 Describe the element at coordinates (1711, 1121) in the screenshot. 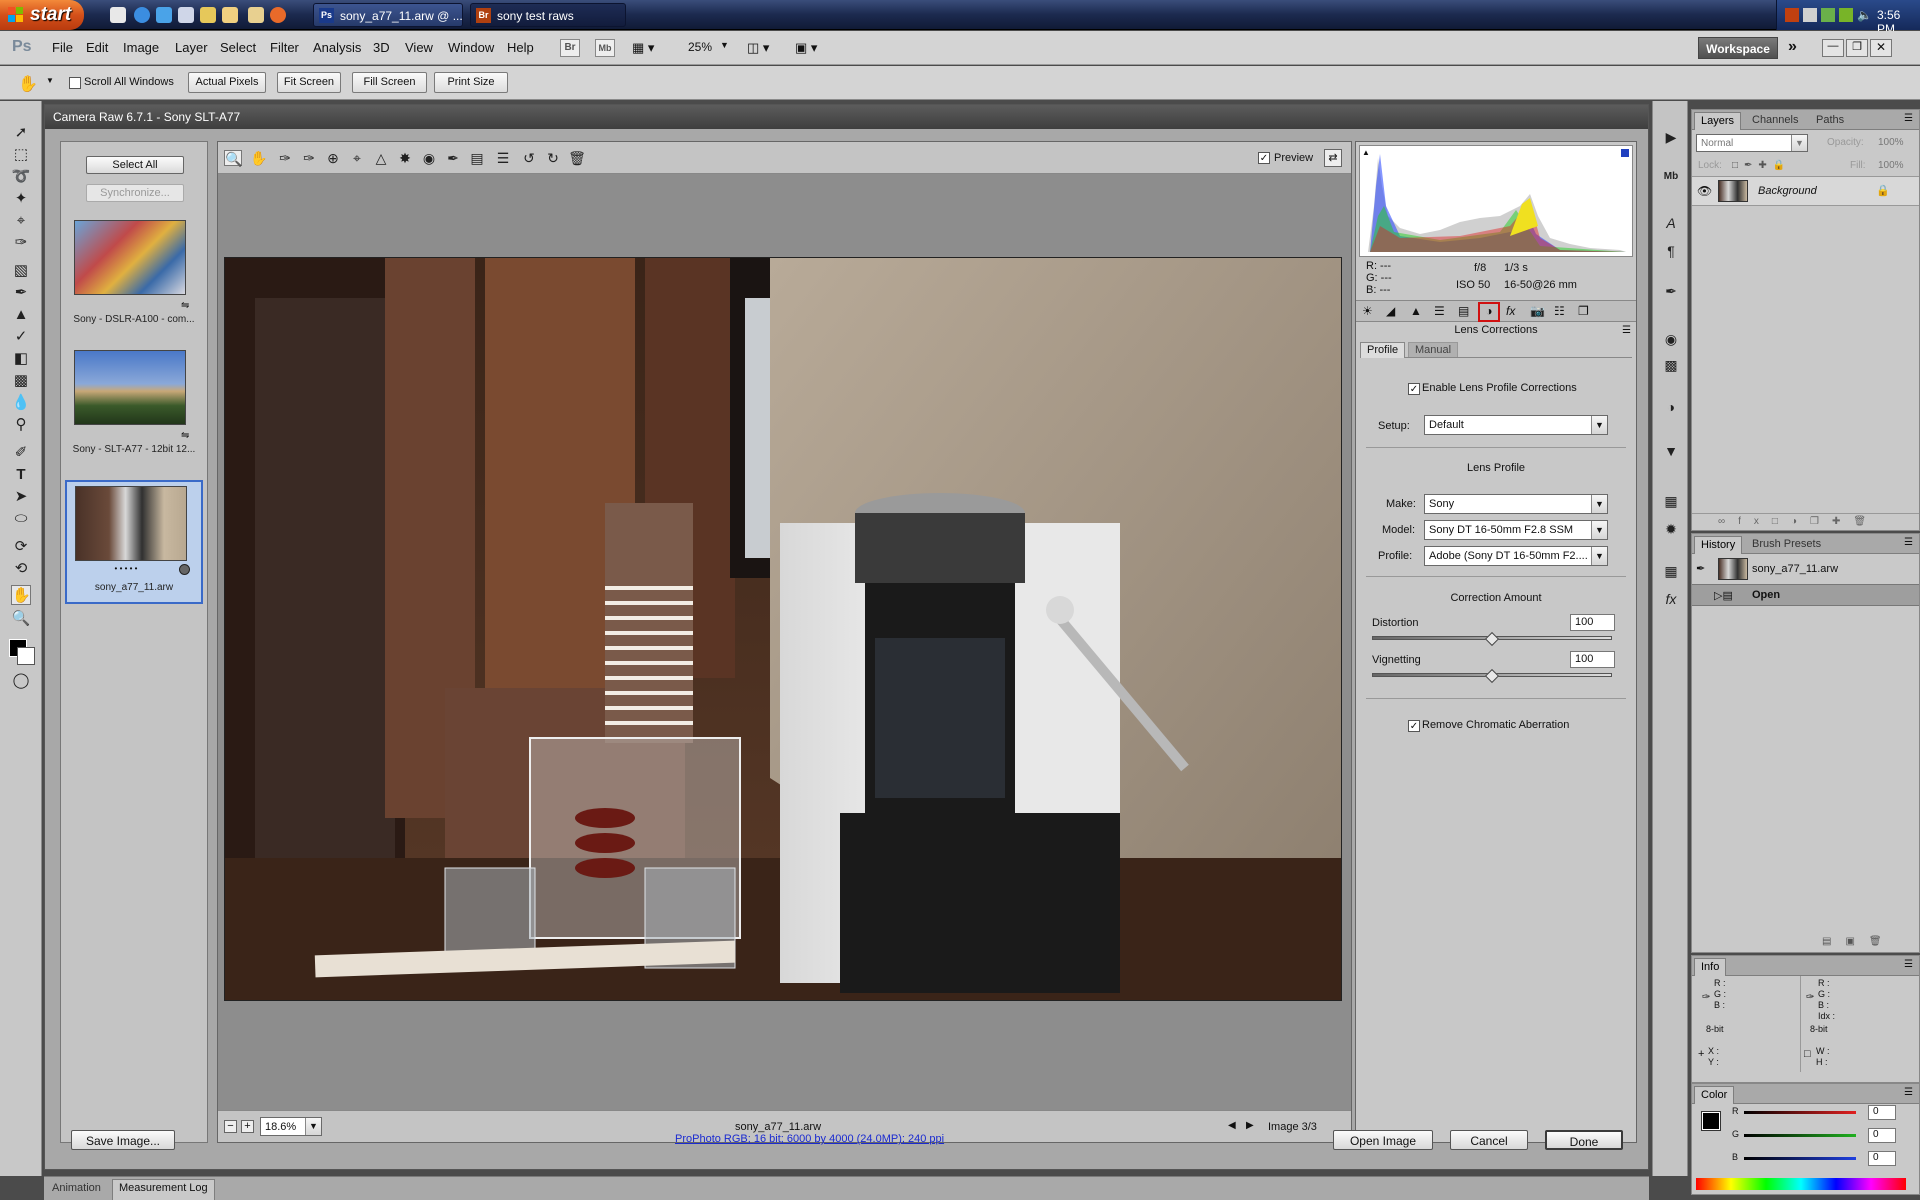

I see `foreground-swatch` at that location.